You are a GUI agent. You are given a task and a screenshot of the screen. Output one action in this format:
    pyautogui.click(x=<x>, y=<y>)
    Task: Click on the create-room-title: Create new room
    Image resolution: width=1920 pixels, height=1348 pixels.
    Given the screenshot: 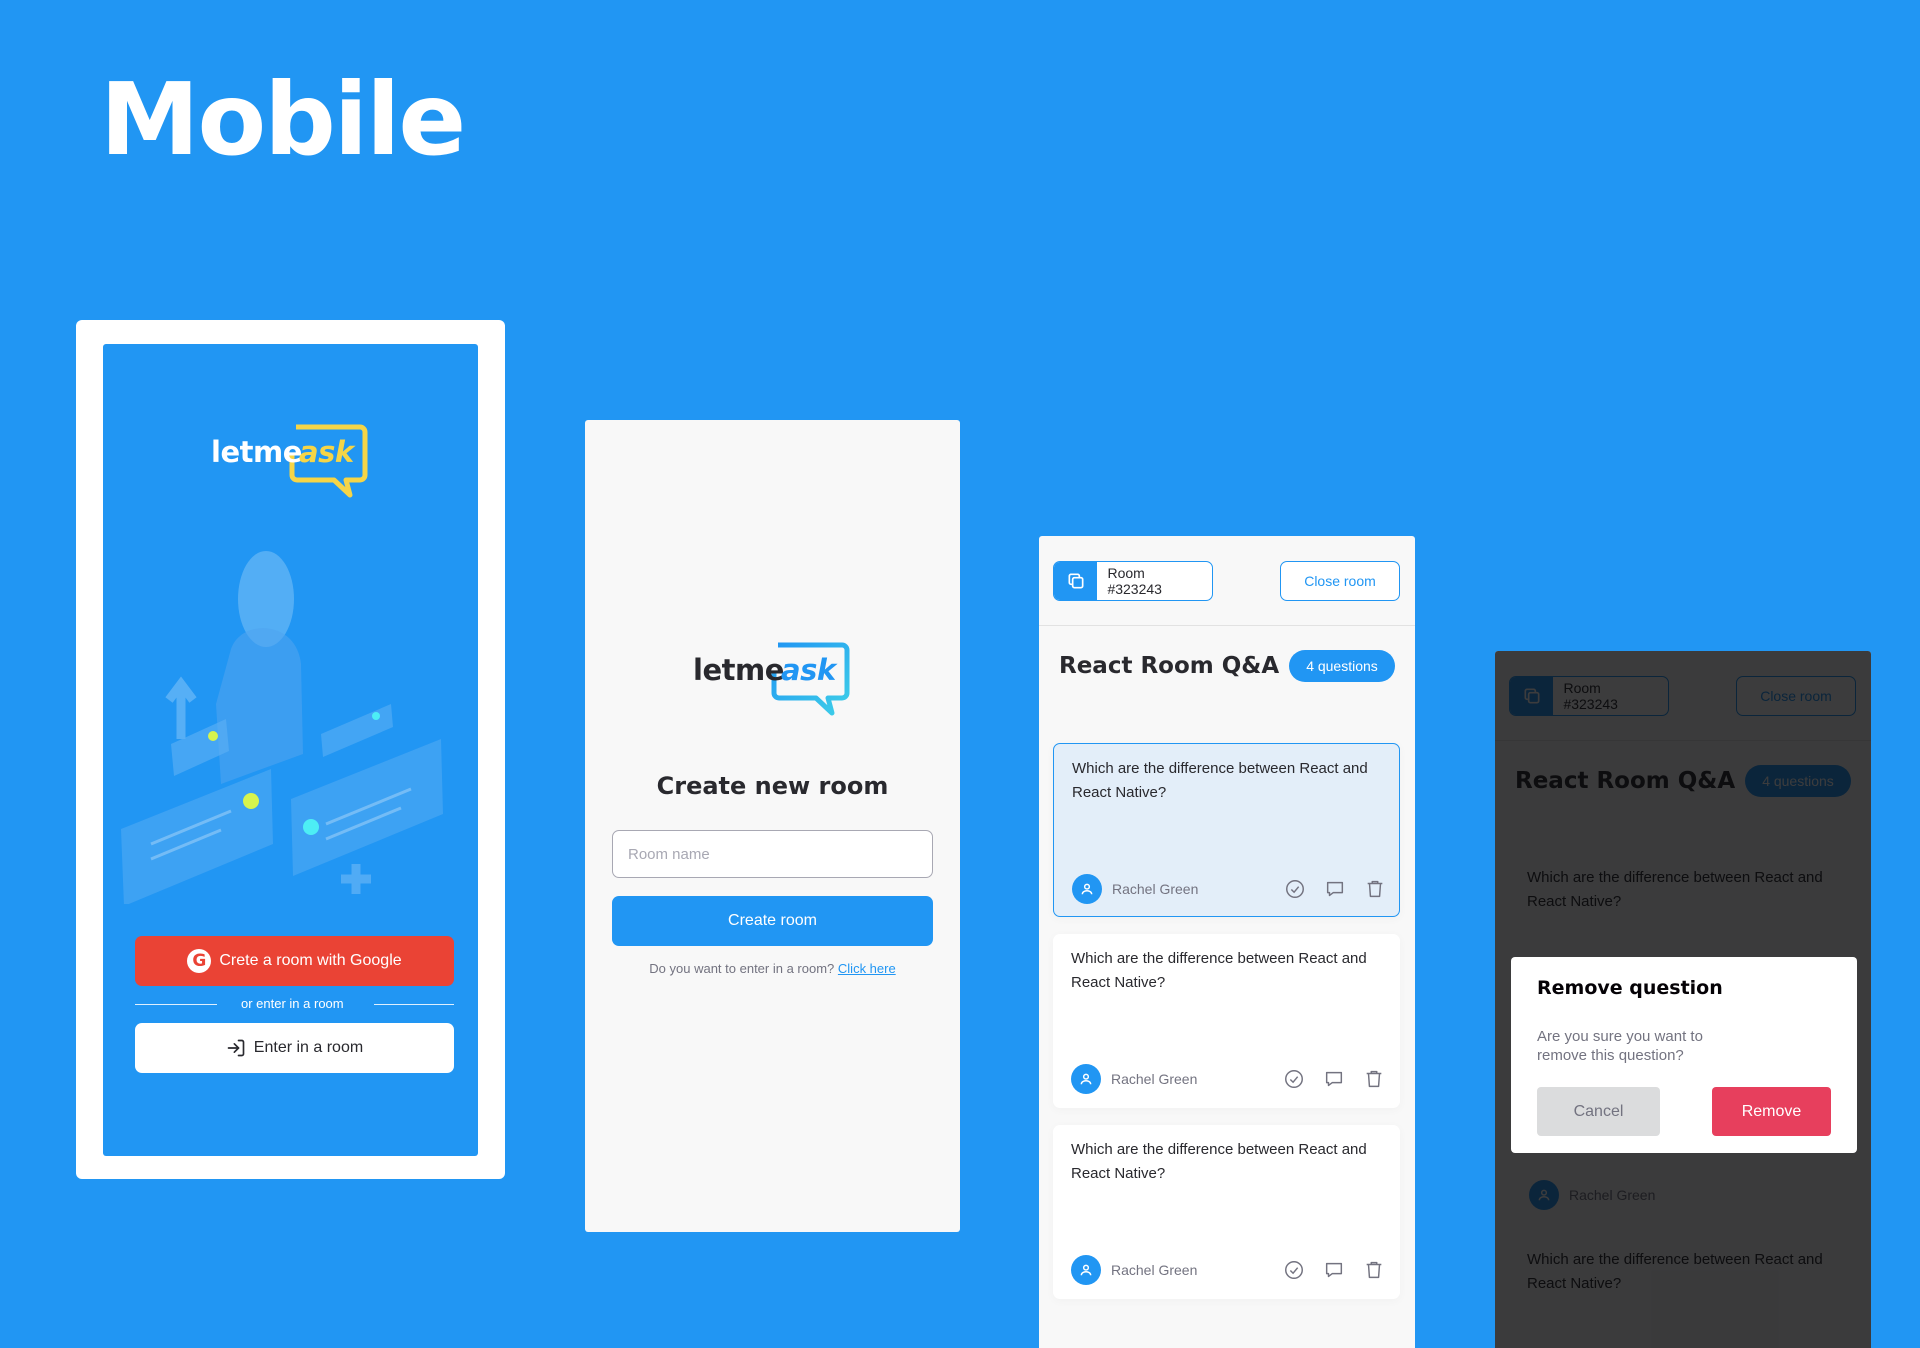 What is the action you would take?
    pyautogui.click(x=772, y=786)
    